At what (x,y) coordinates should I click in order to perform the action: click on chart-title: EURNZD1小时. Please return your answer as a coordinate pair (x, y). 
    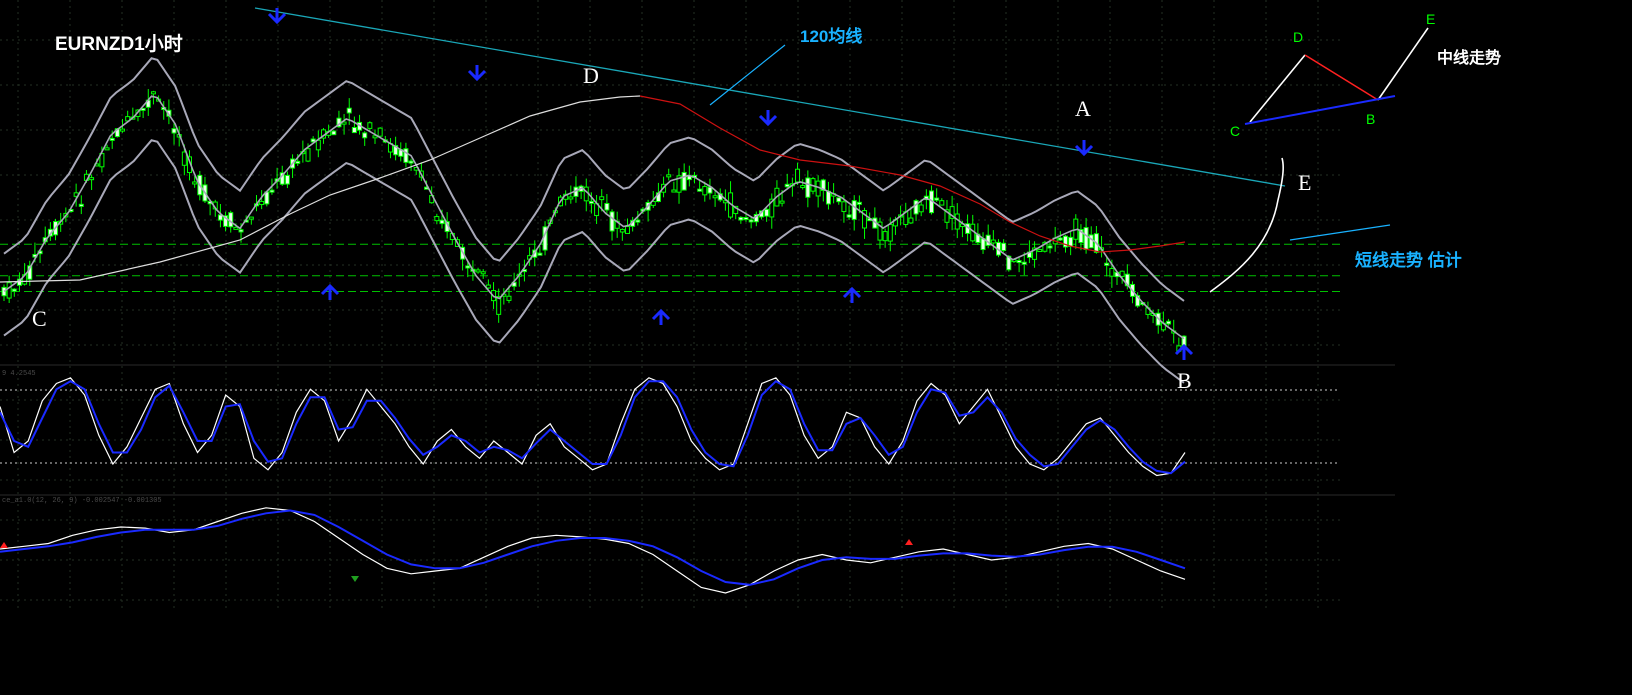
    Looking at the image, I should click on (119, 44).